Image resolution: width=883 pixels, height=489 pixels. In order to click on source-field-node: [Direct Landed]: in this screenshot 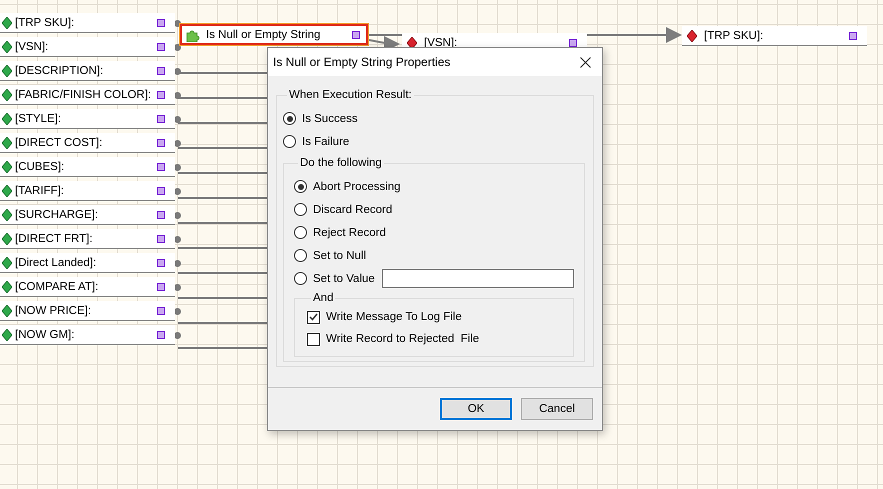, I will do `click(87, 263)`.